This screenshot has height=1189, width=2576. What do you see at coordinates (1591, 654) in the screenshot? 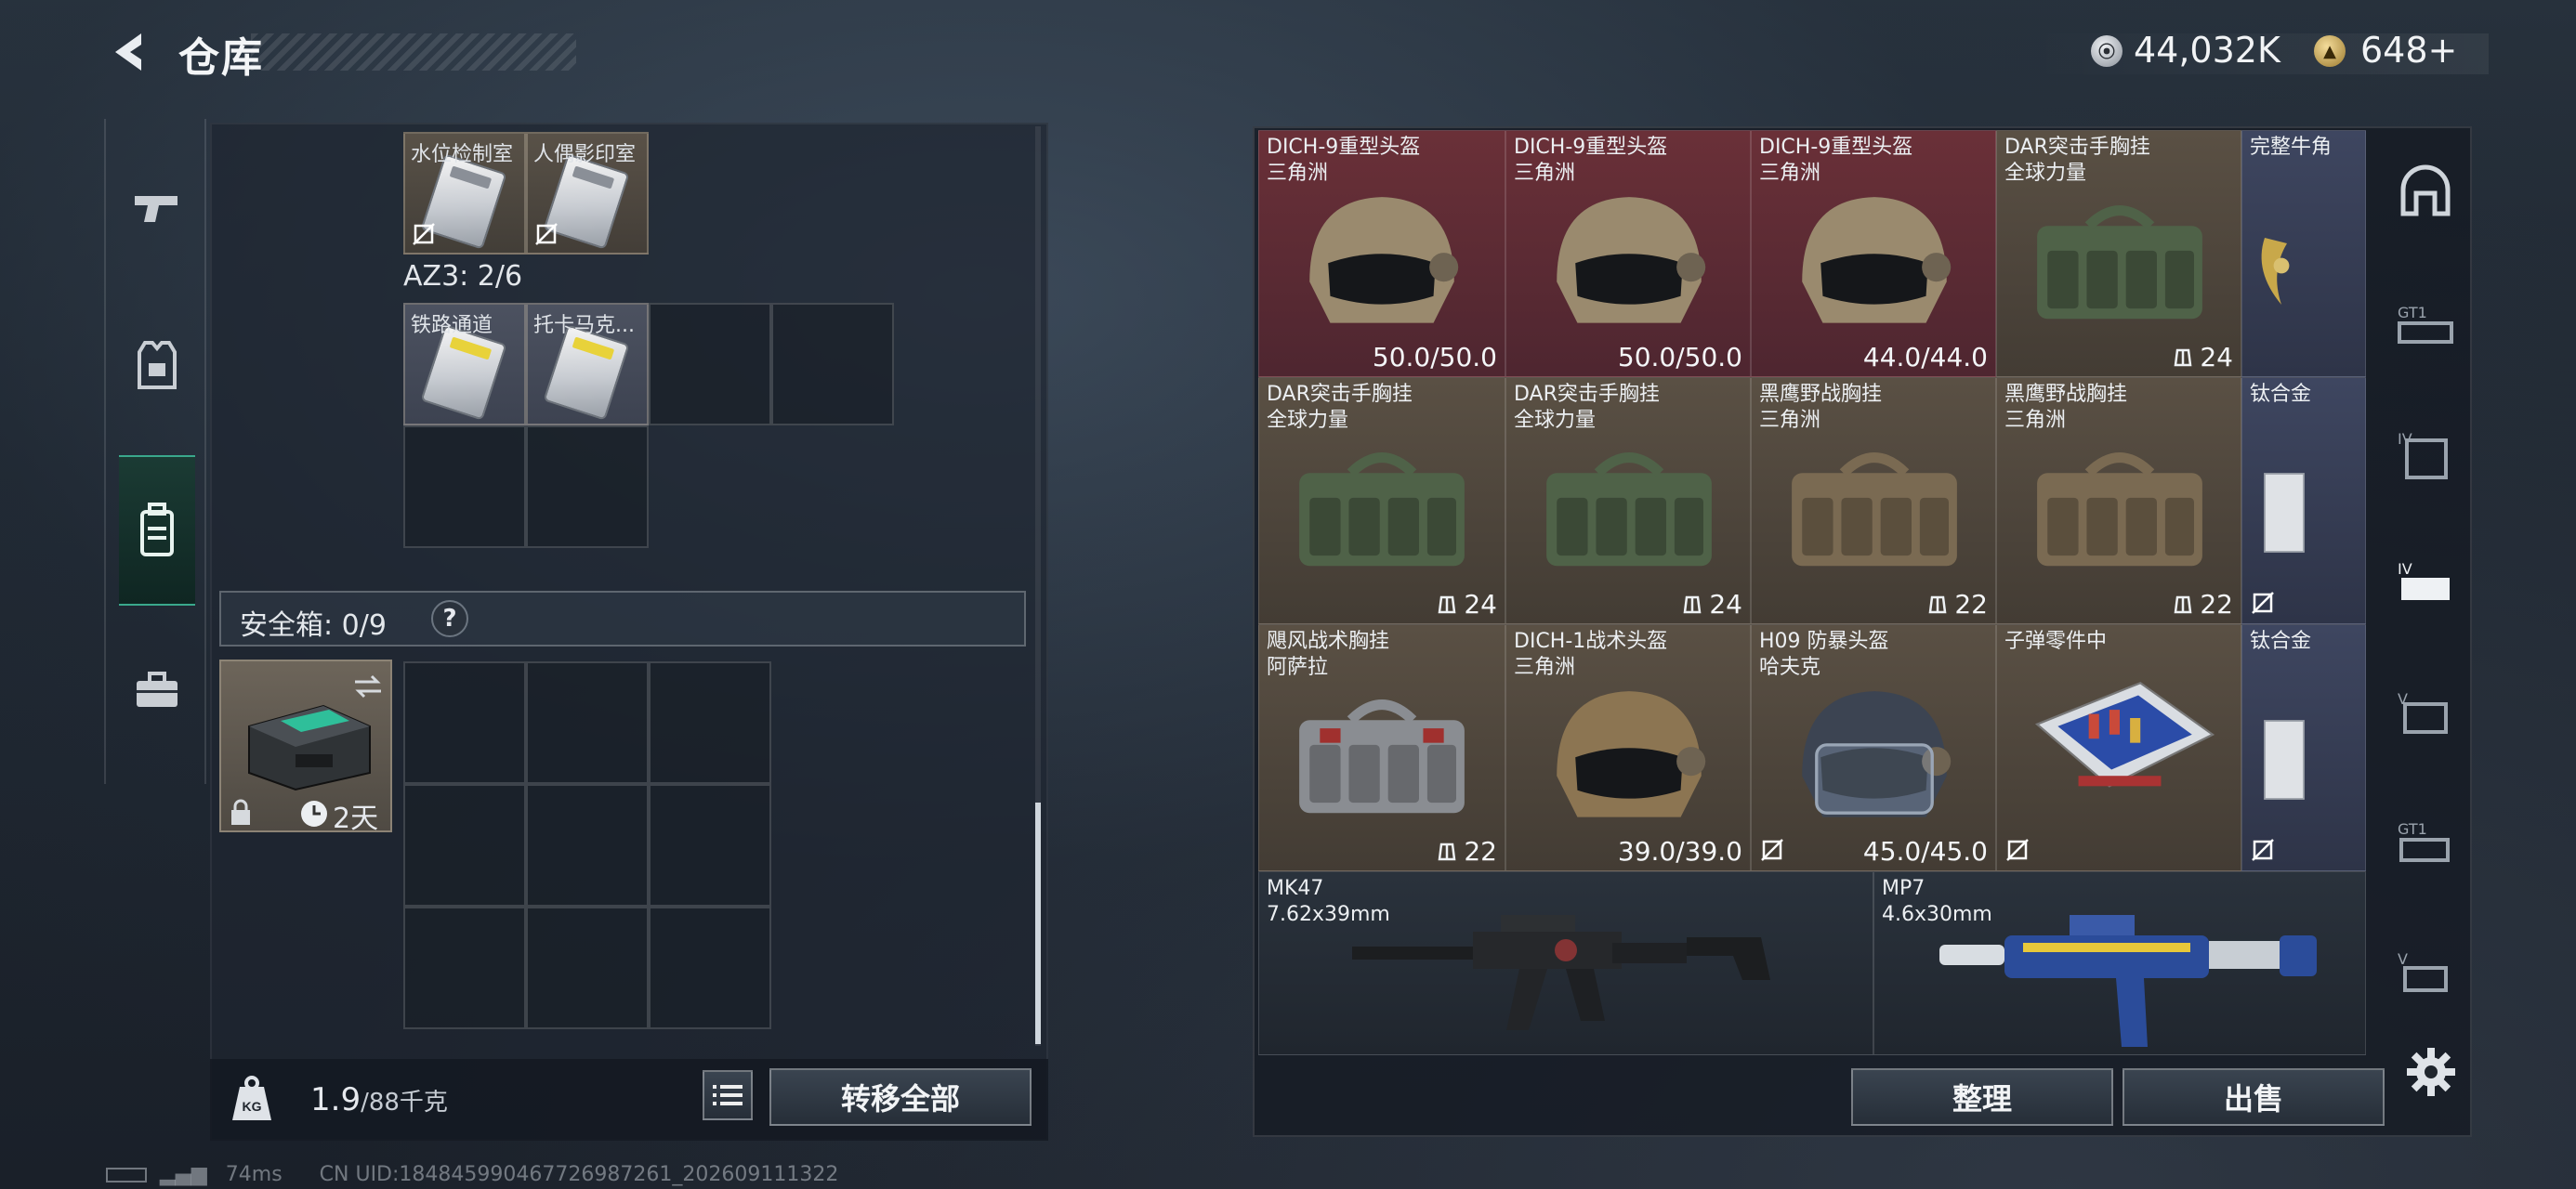
I see `item-name: DICH-1战术头盔 三角洲` at bounding box center [1591, 654].